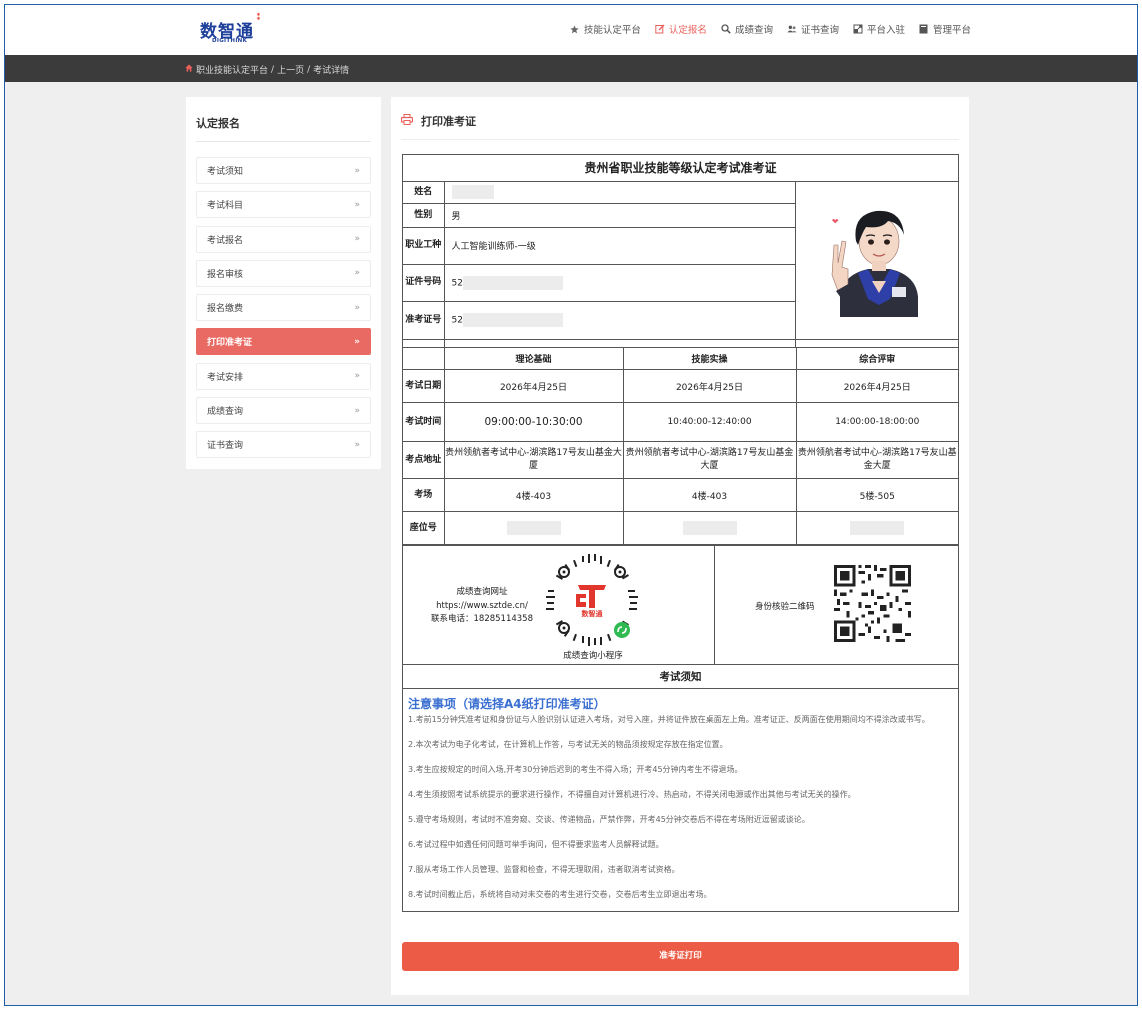  I want to click on book-icon, so click(924, 29).